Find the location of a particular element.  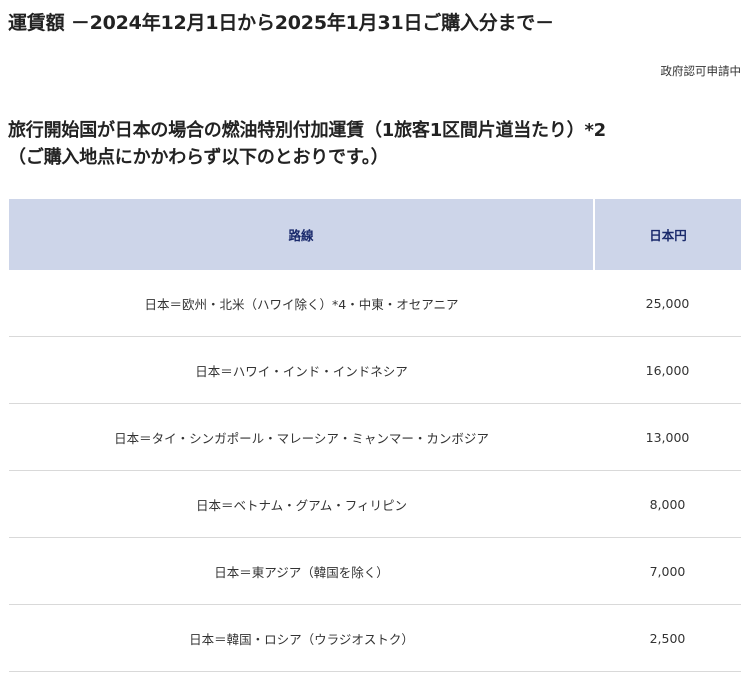

table-row: 日本＝タイ・シンガポール・マレーシア・ミャンマー・カンボジア 13,000 is located at coordinates (375, 437).